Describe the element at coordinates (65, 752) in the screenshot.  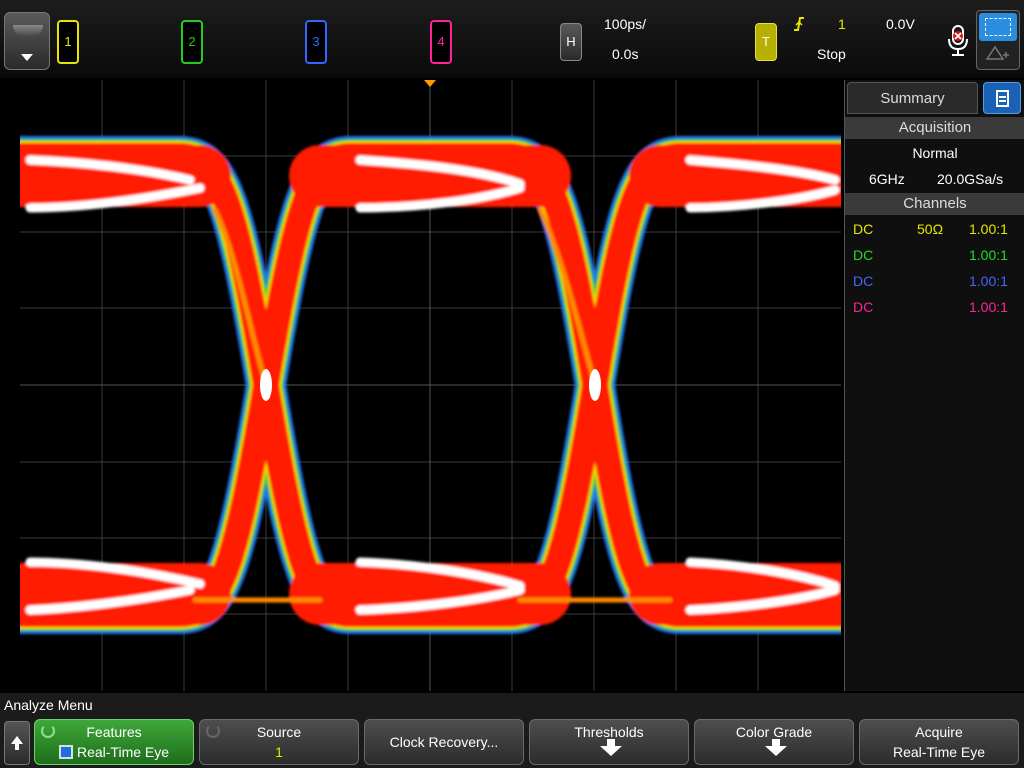
I see `checkbox-icon` at that location.